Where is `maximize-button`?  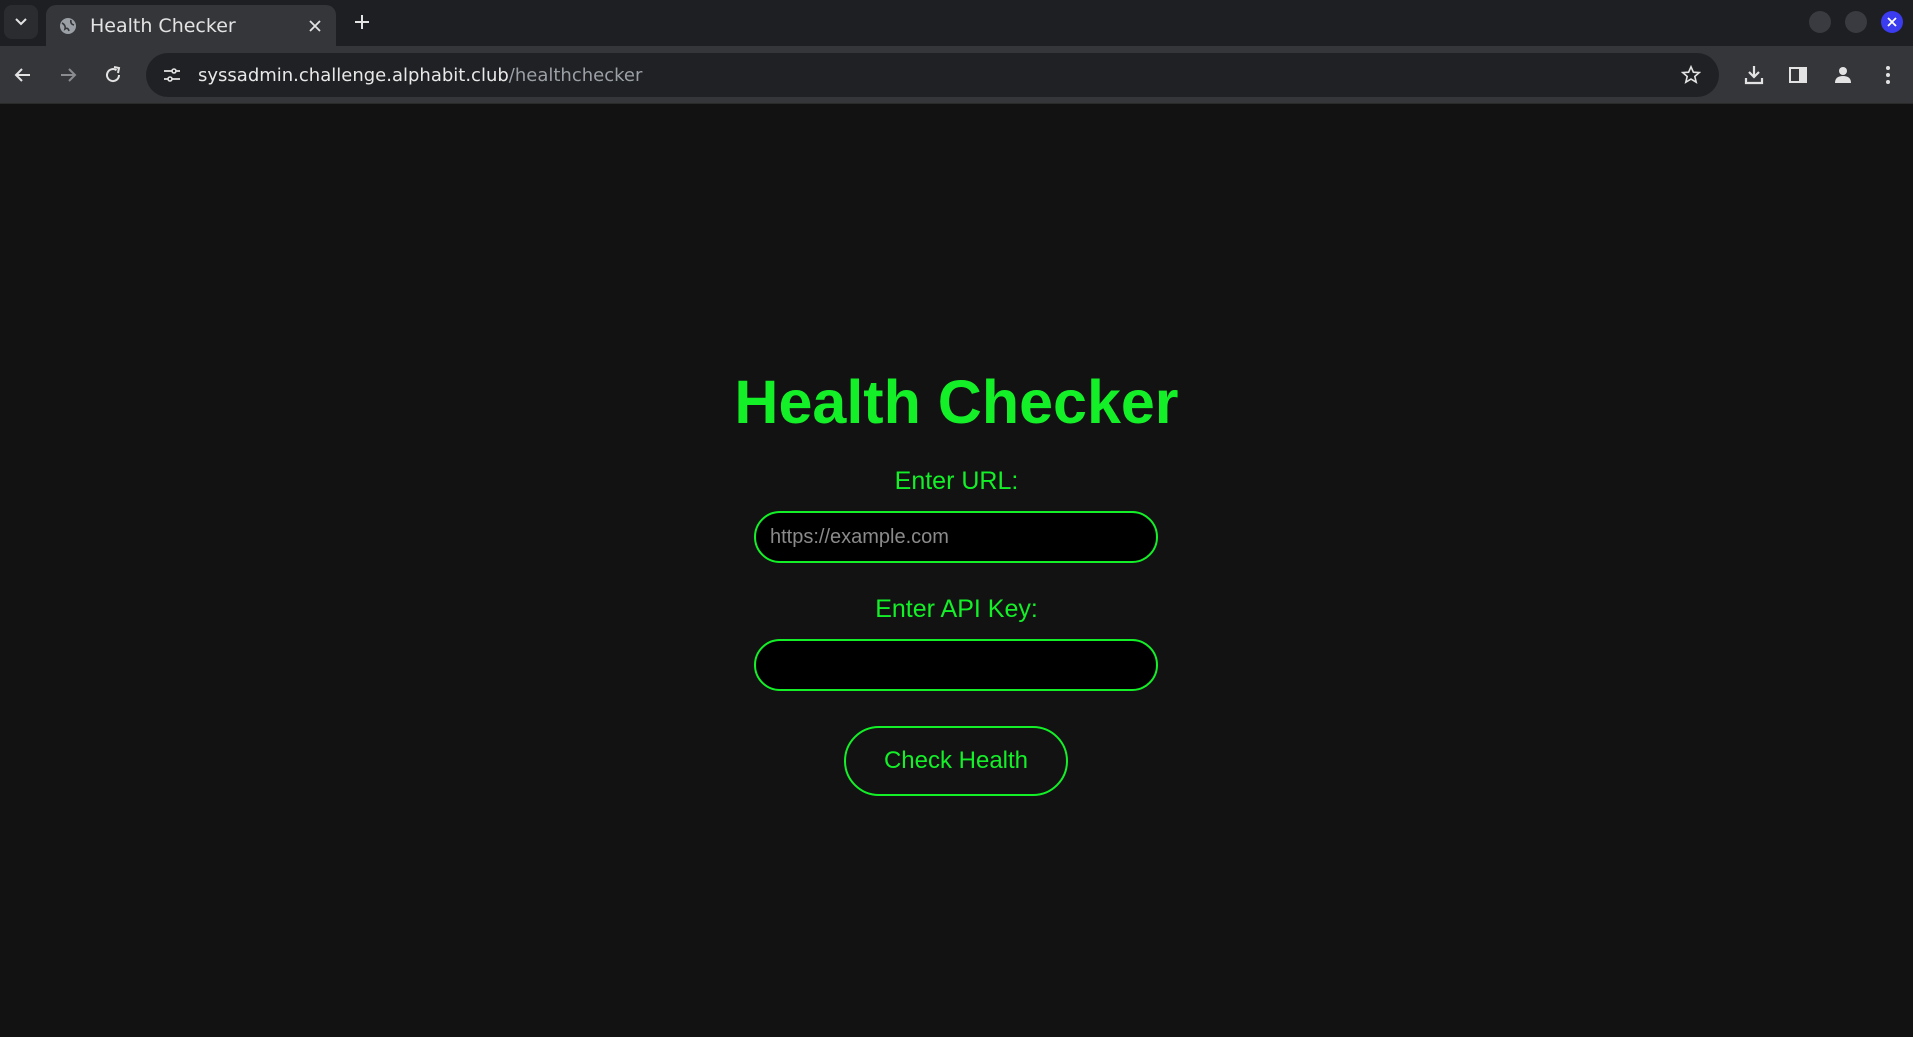
maximize-button is located at coordinates (1856, 22).